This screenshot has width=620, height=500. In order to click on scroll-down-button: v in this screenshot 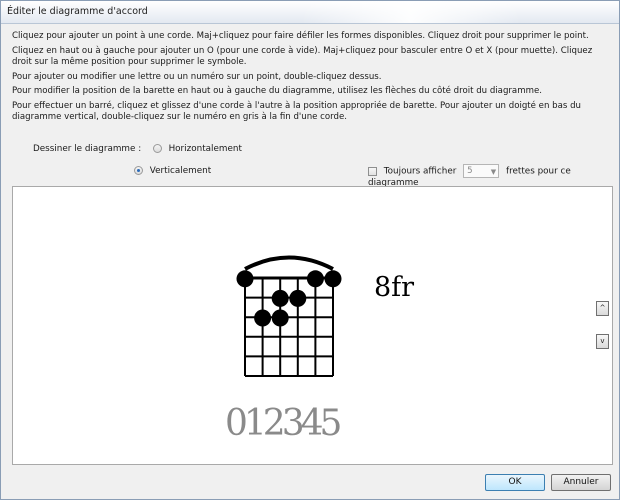, I will do `click(602, 341)`.